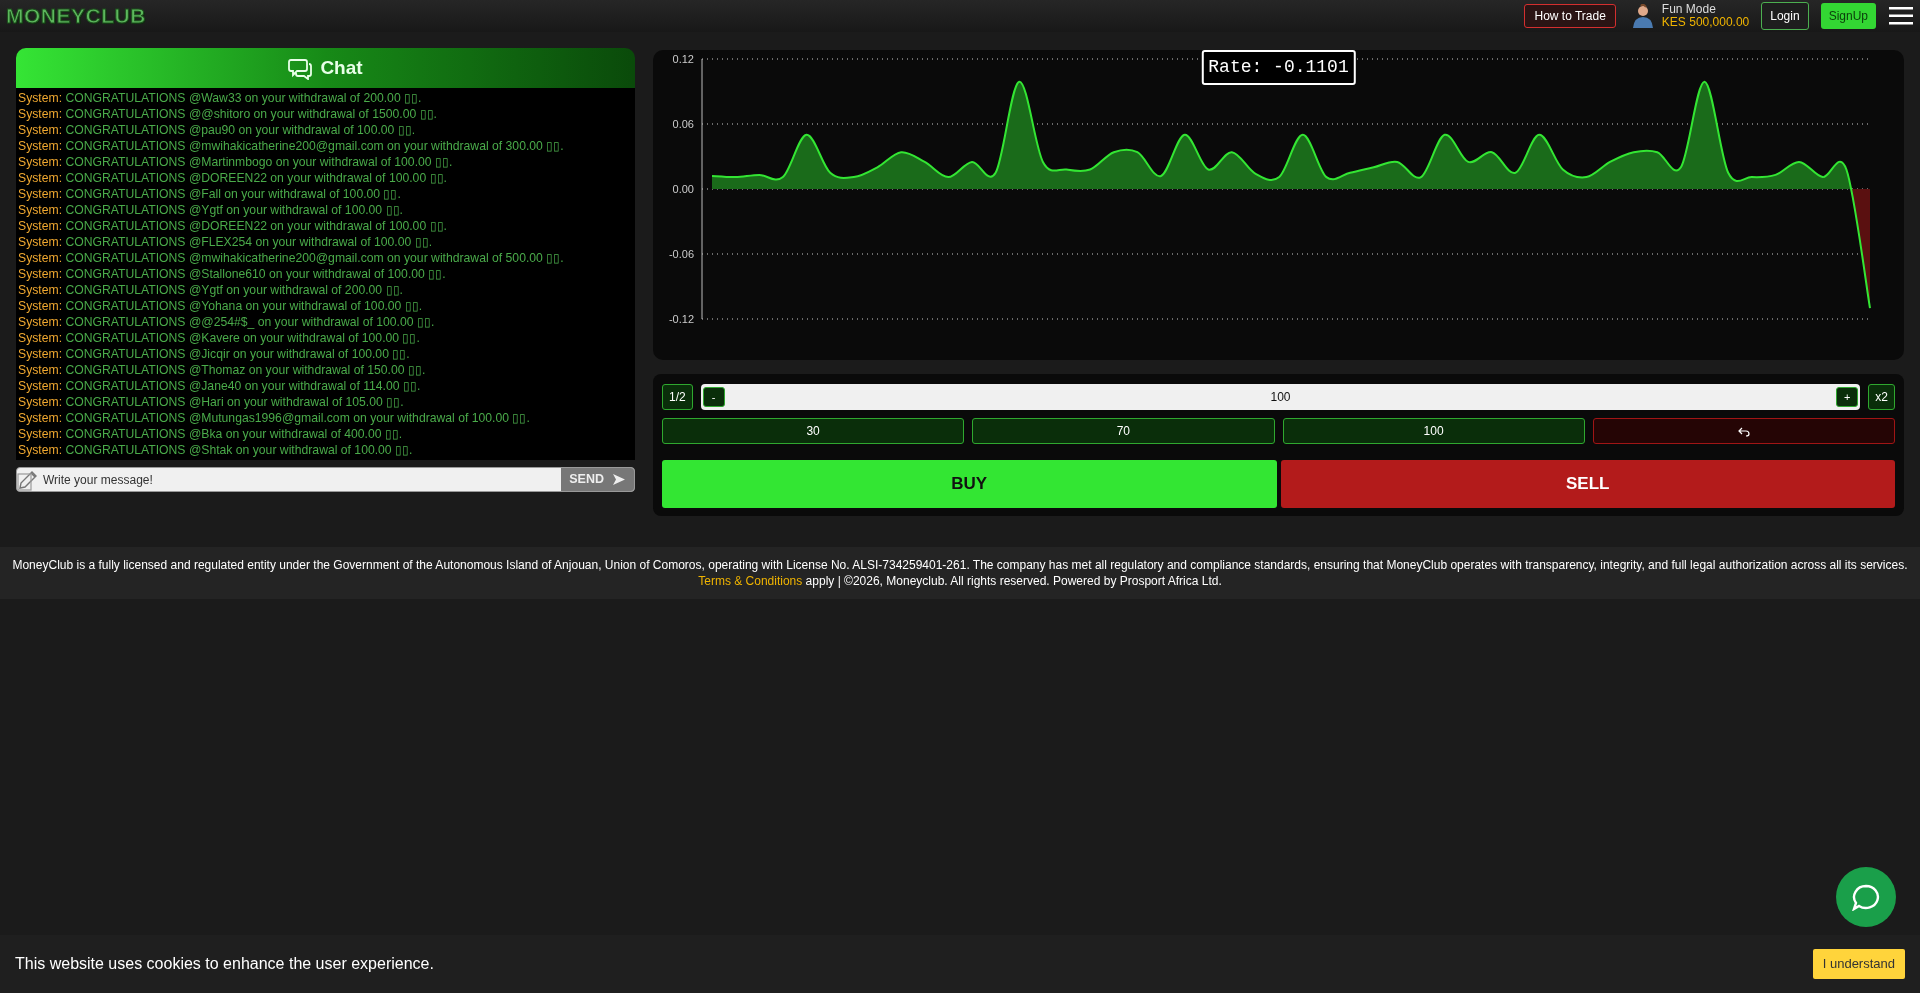 Image resolution: width=1920 pixels, height=993 pixels. Describe the element at coordinates (234, 290) in the screenshot. I see `message-text: CONGRATULATIONS @Ygtf on your withdrawal of 200.00 ▯▯.` at that location.